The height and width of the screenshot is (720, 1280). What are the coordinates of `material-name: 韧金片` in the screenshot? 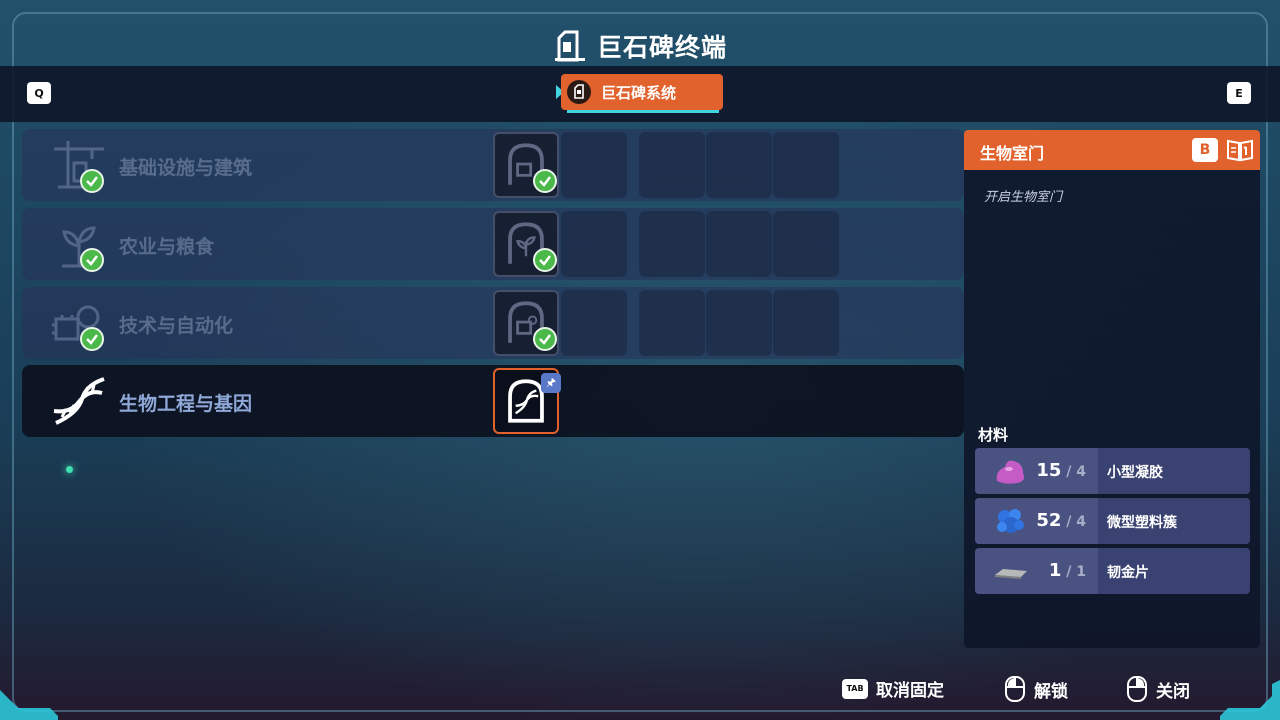 It's located at (1128, 573).